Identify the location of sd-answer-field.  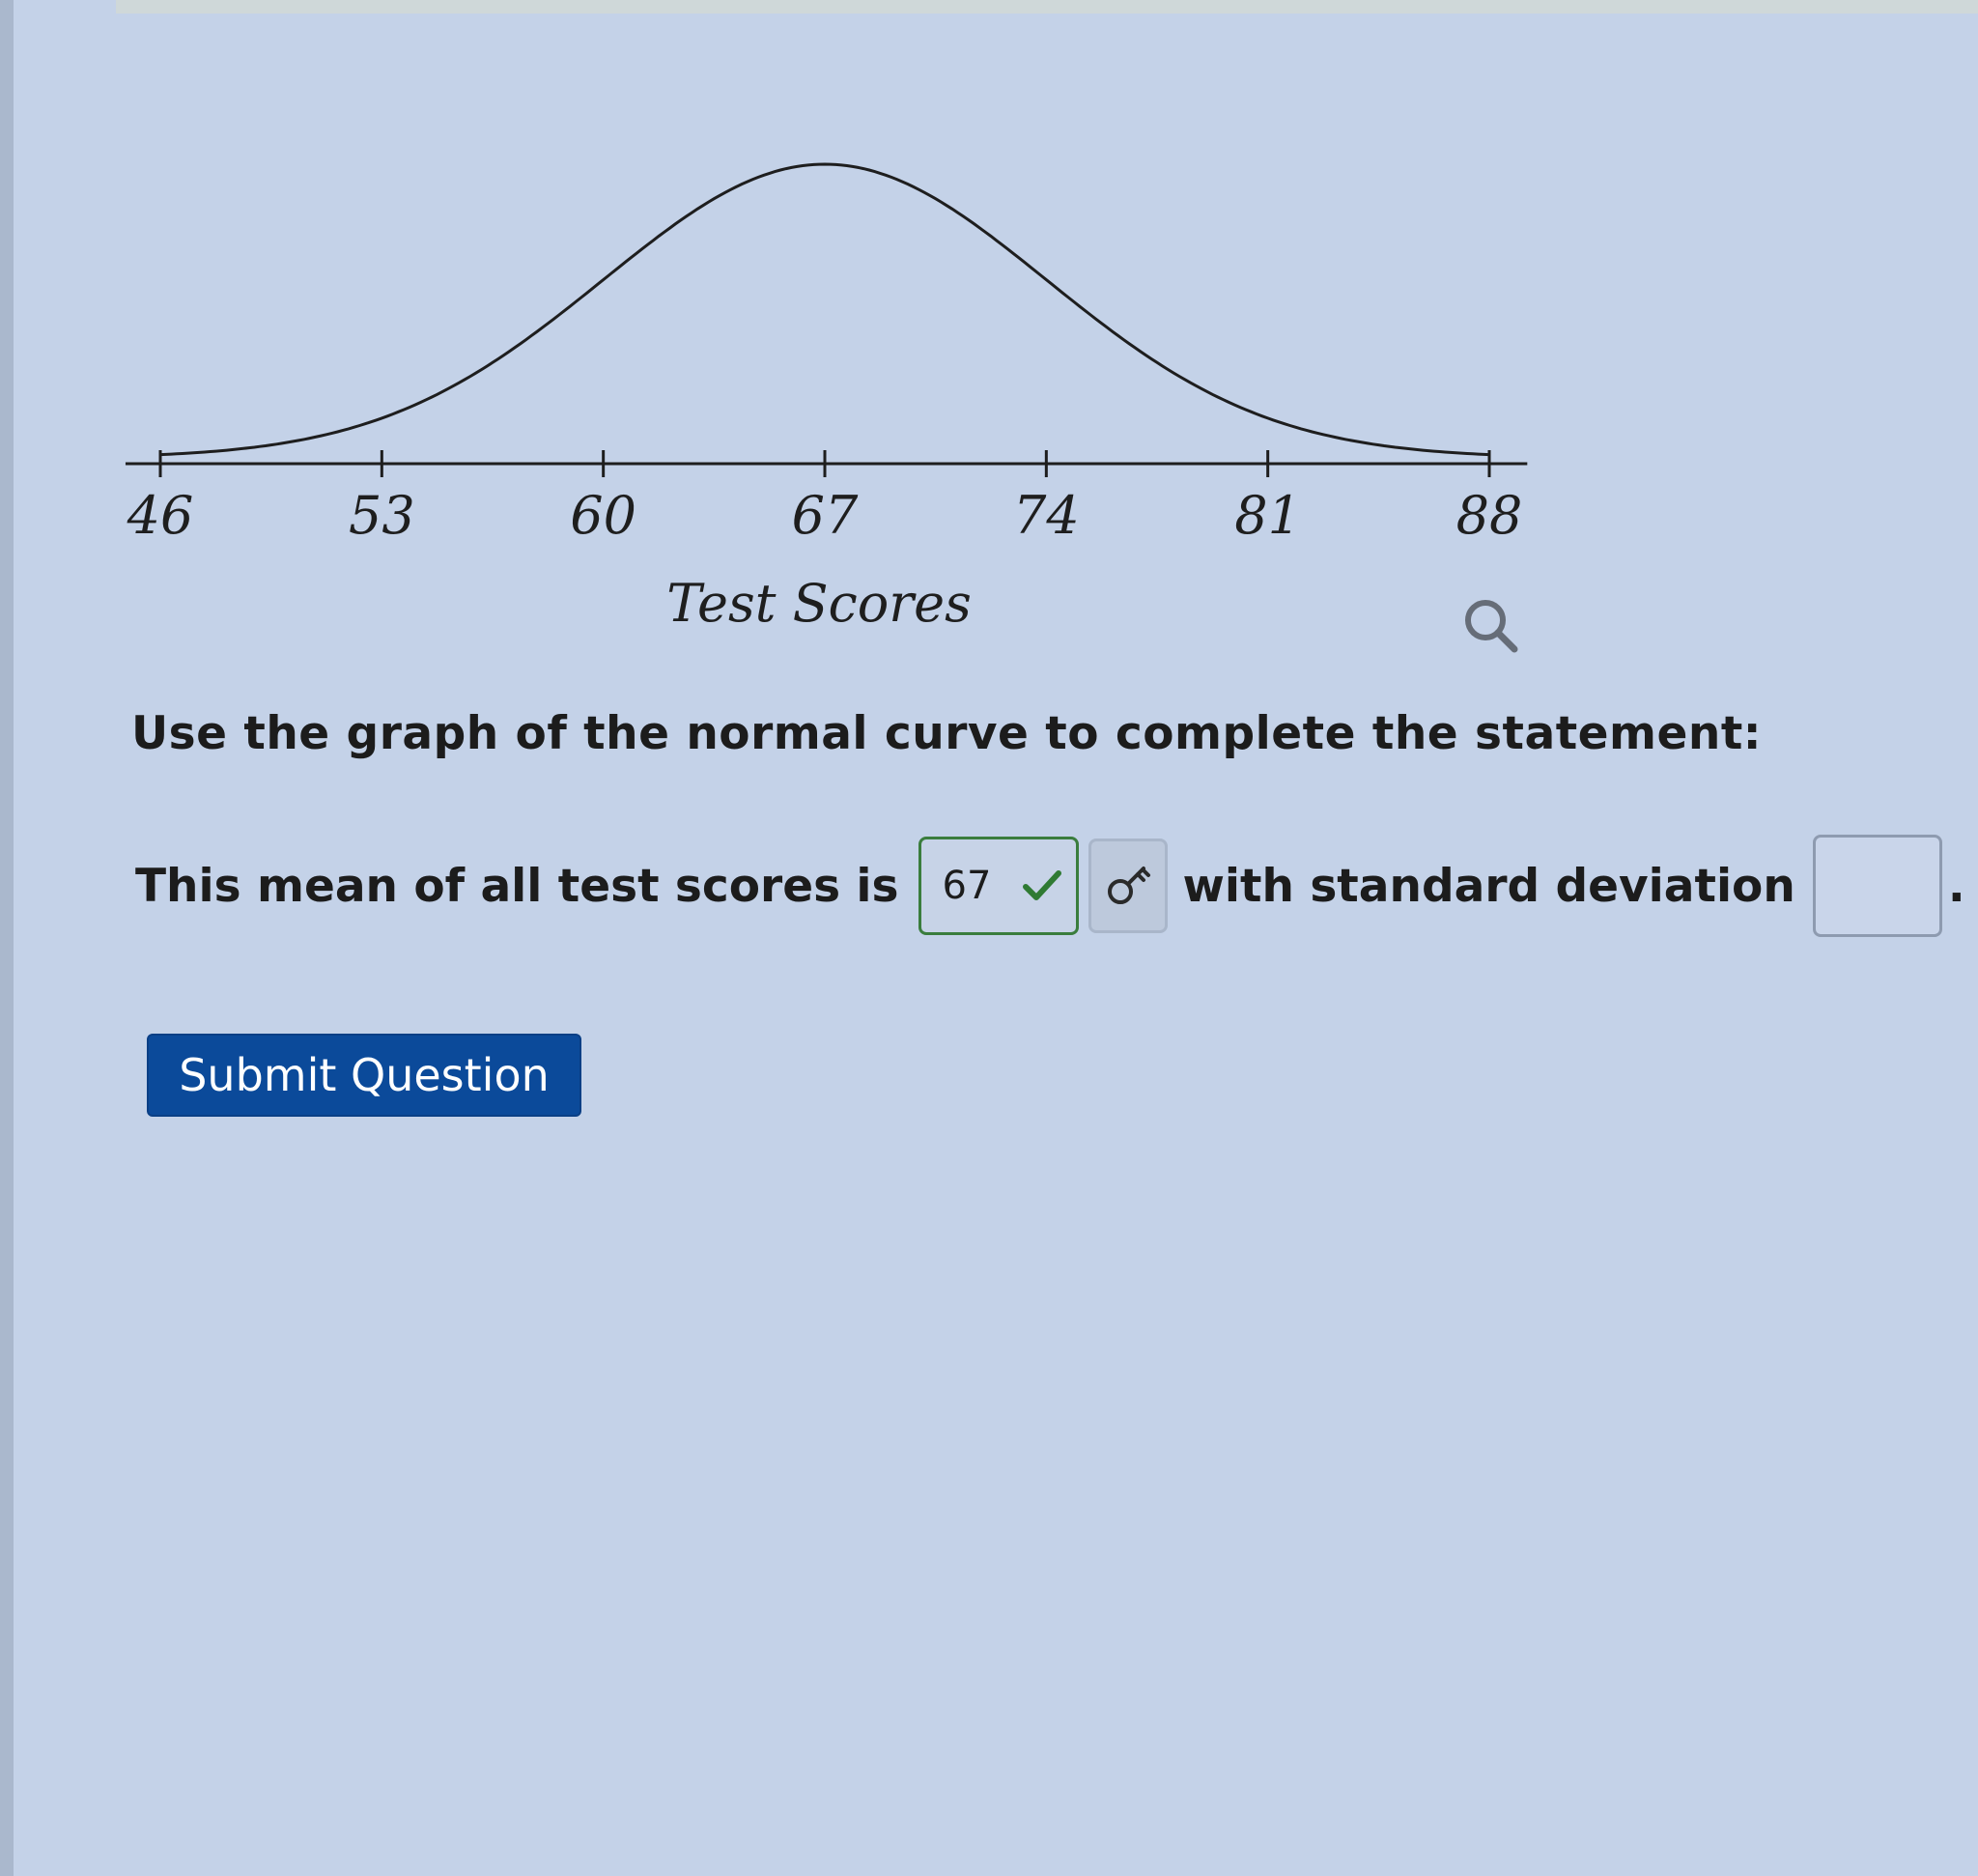
(1877, 886).